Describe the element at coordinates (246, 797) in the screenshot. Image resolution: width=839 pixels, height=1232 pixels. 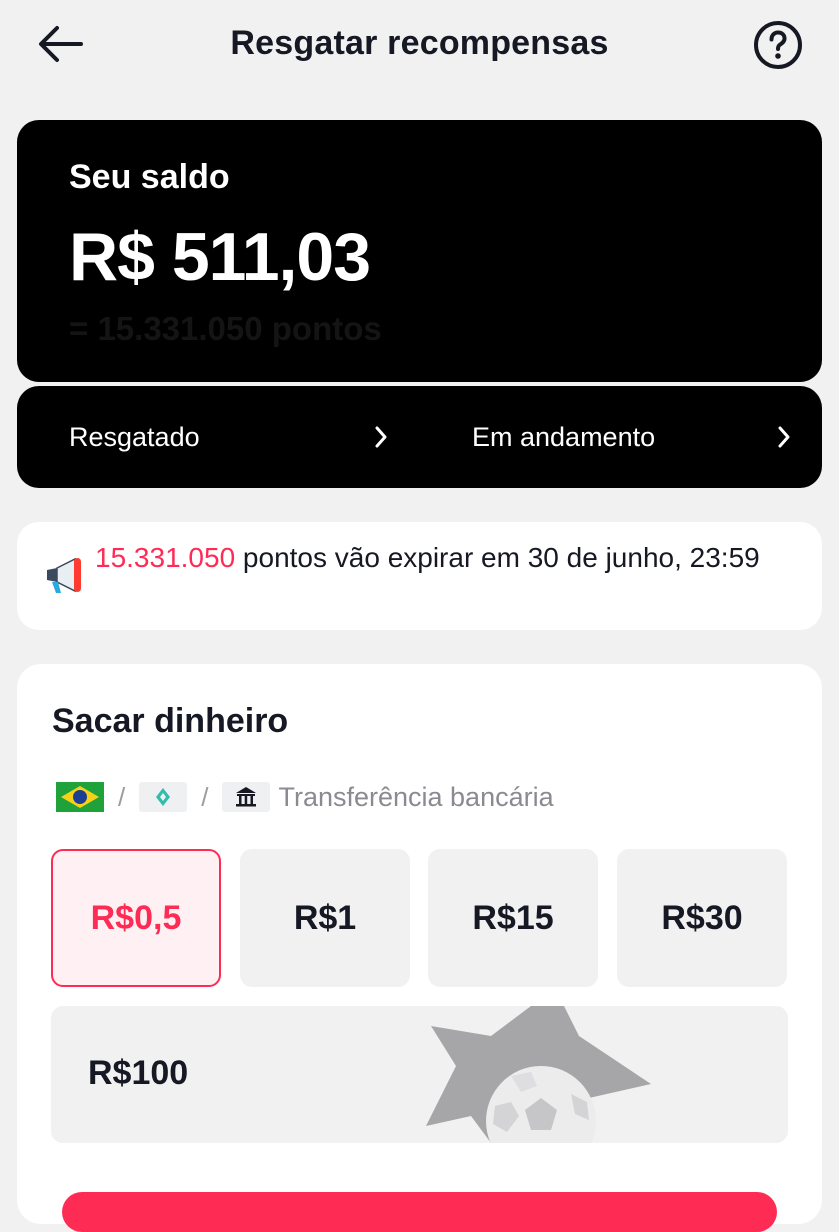
I see `bank-icon` at that location.